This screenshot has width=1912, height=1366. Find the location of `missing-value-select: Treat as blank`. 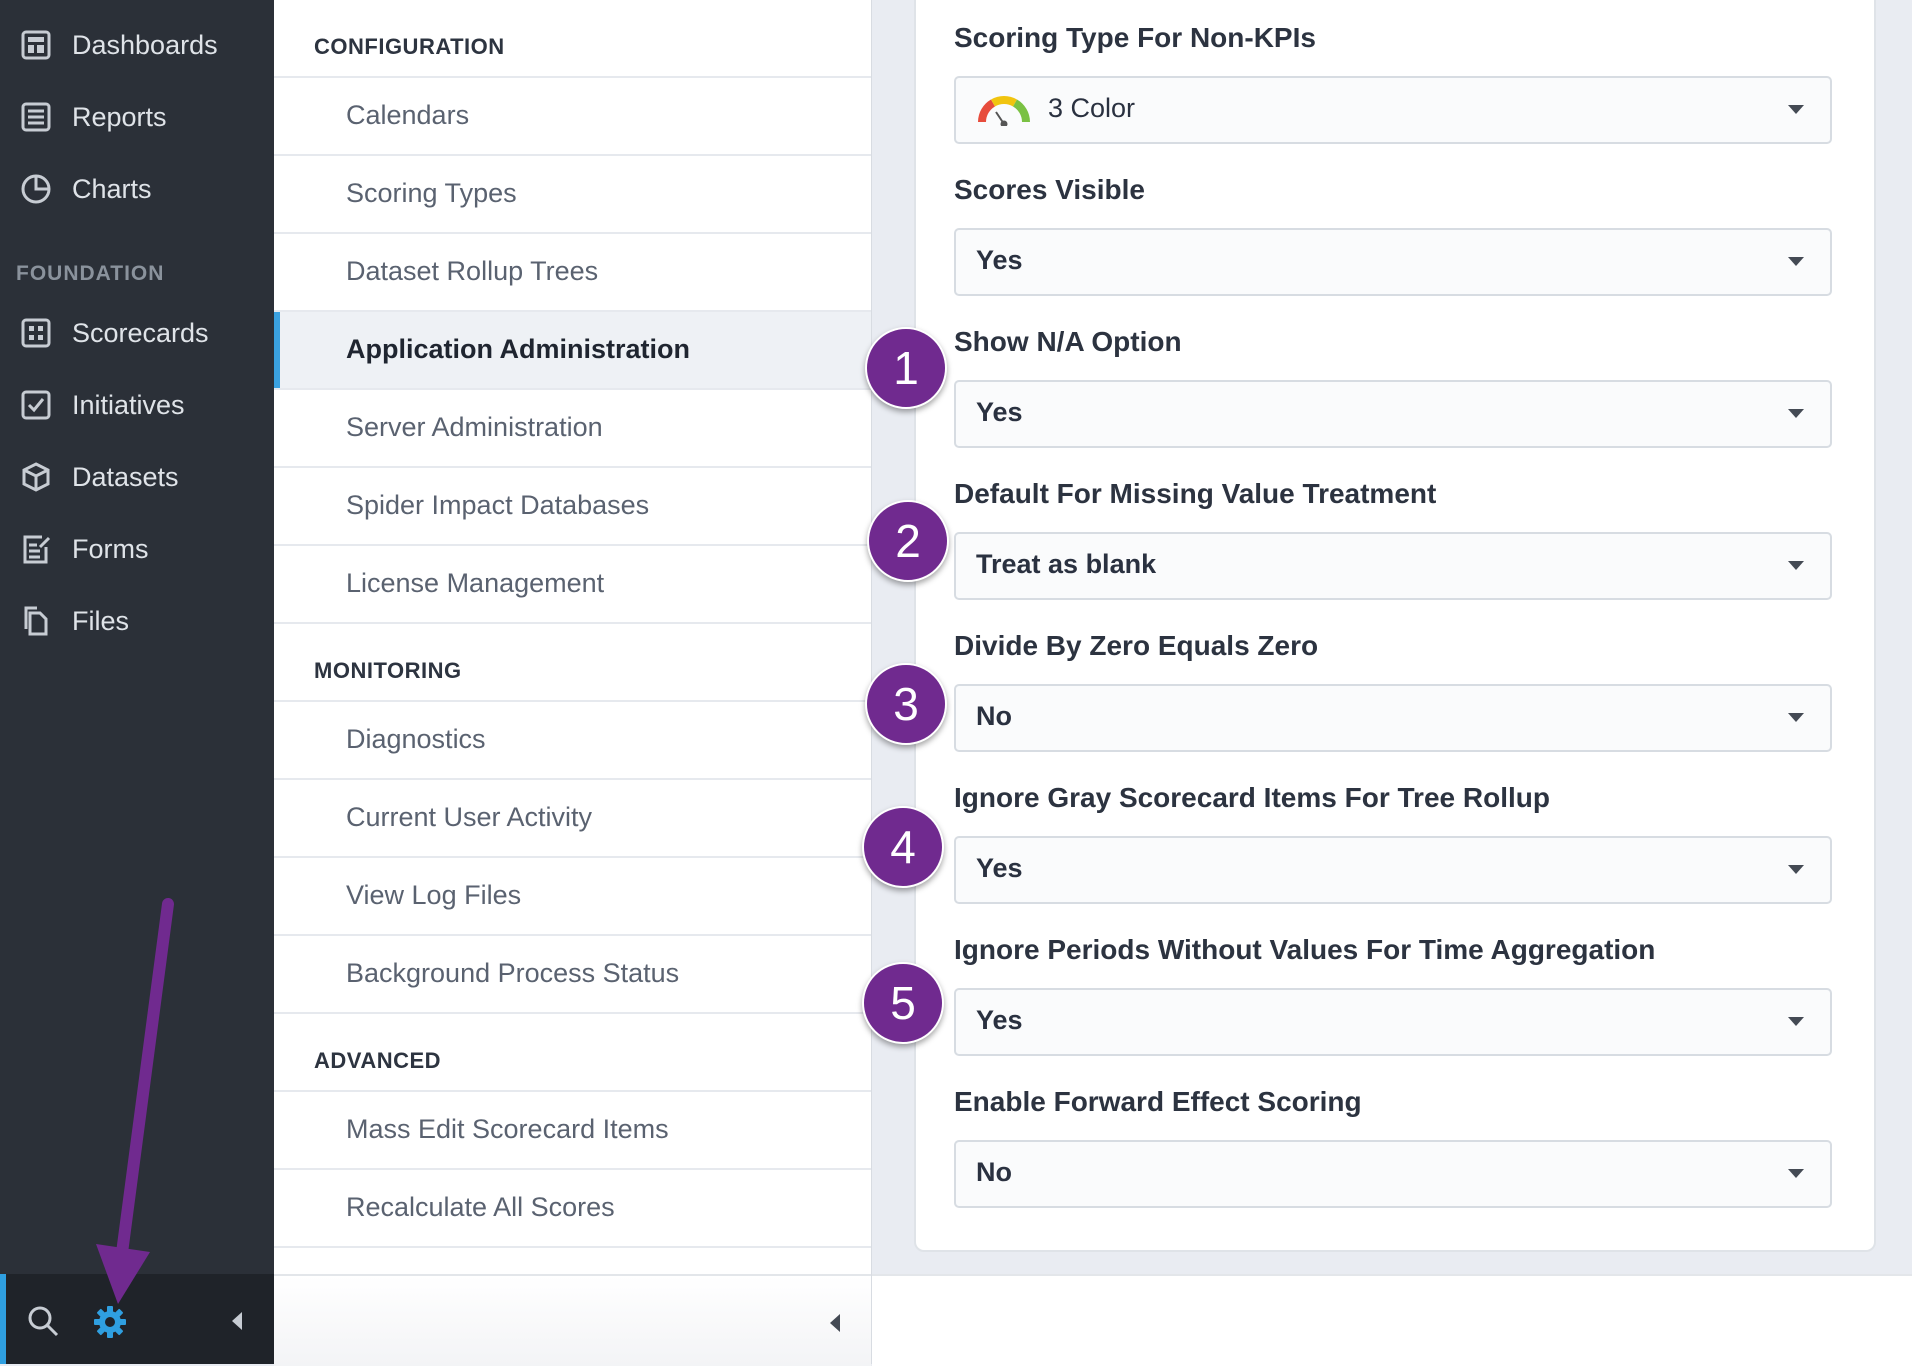

missing-value-select: Treat as blank is located at coordinates (1393, 566).